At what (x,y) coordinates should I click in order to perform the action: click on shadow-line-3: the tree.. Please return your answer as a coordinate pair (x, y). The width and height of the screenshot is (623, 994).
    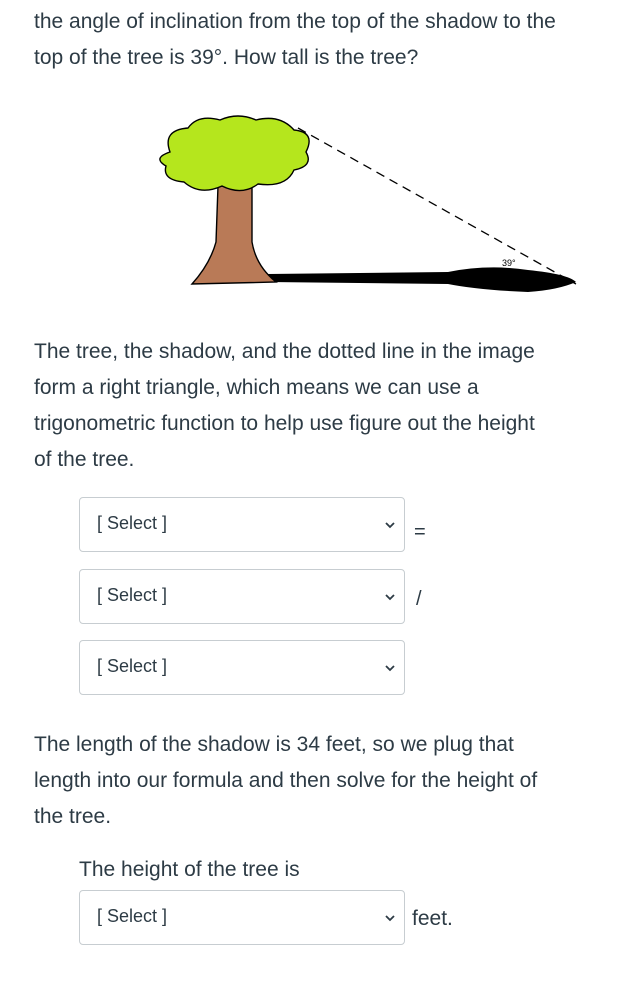
    Looking at the image, I should click on (73, 816).